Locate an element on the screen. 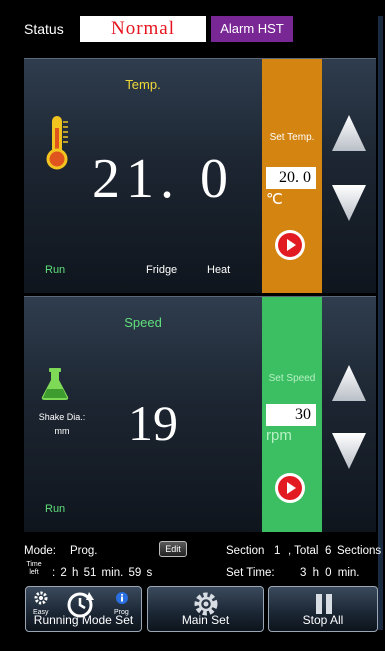  stop-all-button: Stop All is located at coordinates (323, 609).